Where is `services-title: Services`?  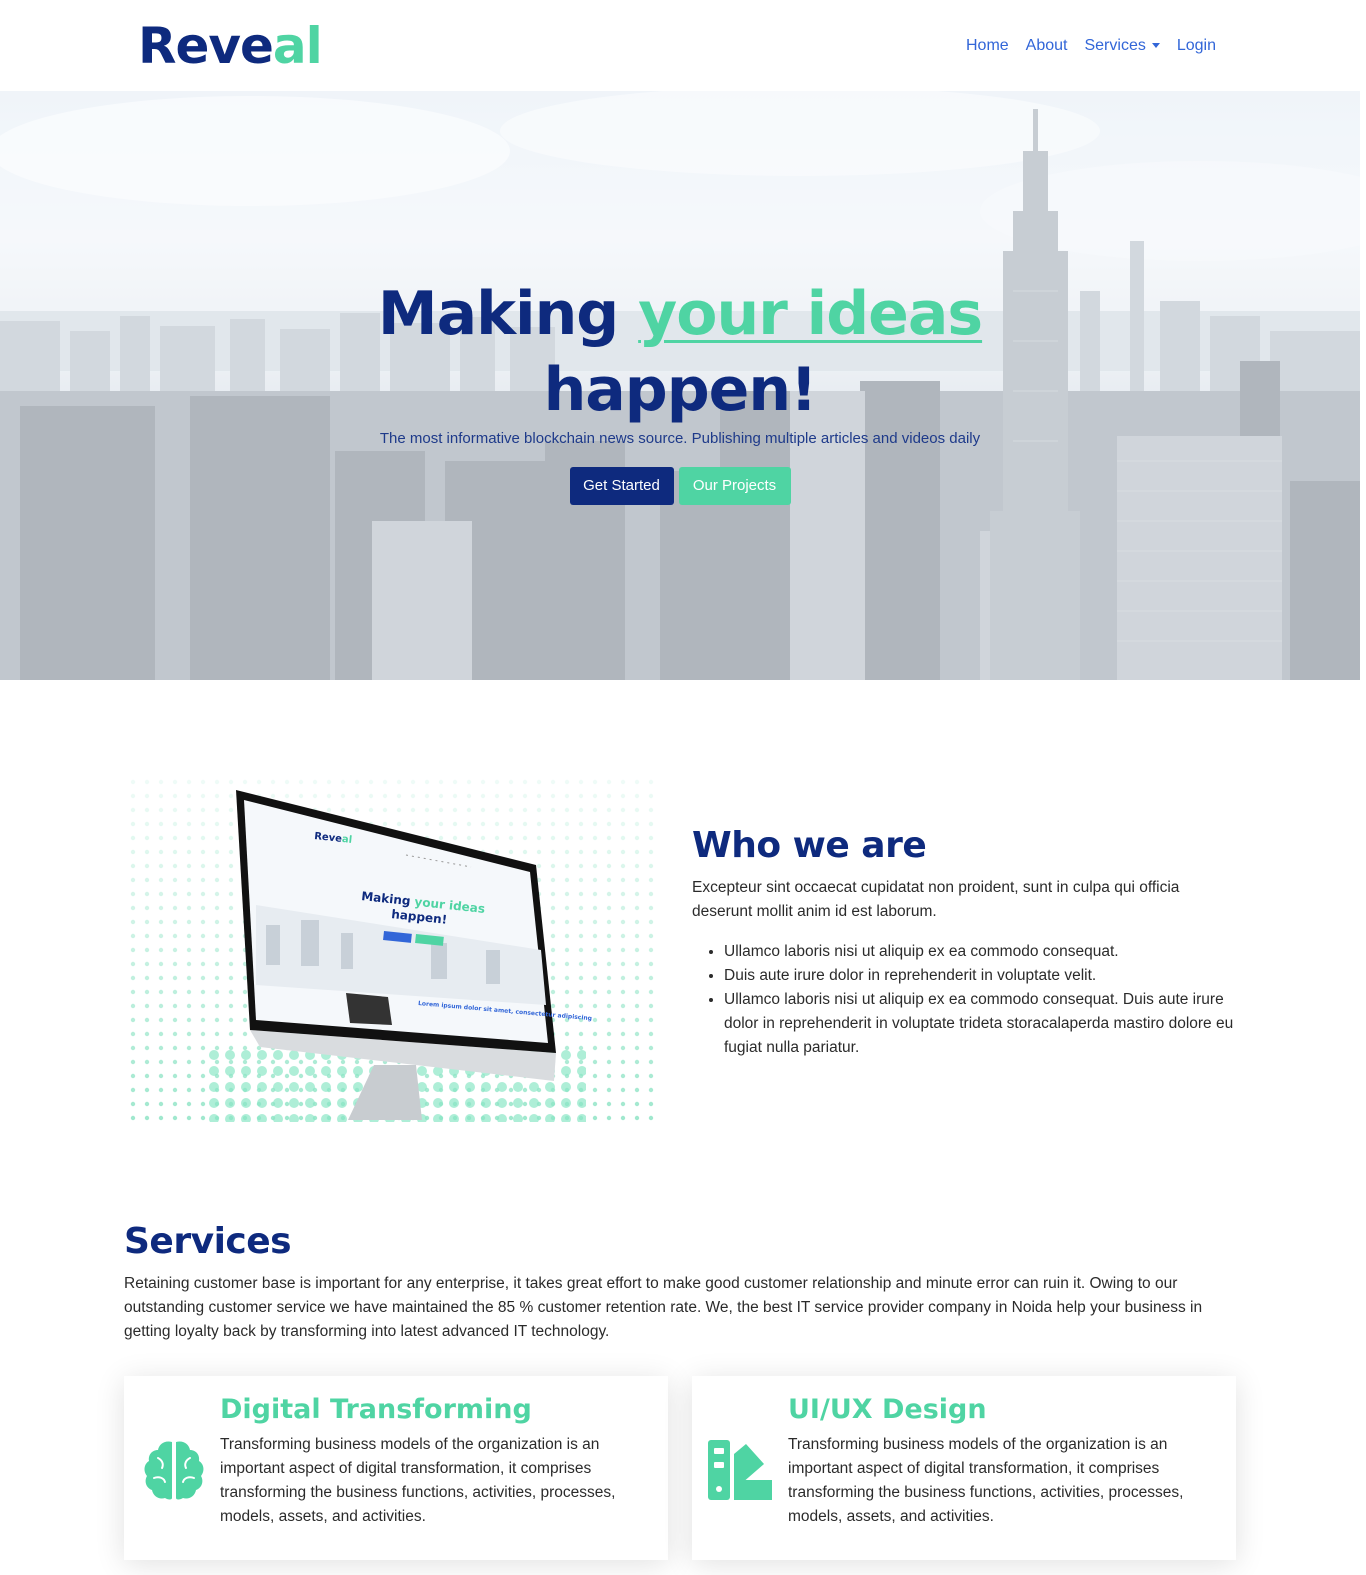 services-title: Services is located at coordinates (208, 1241).